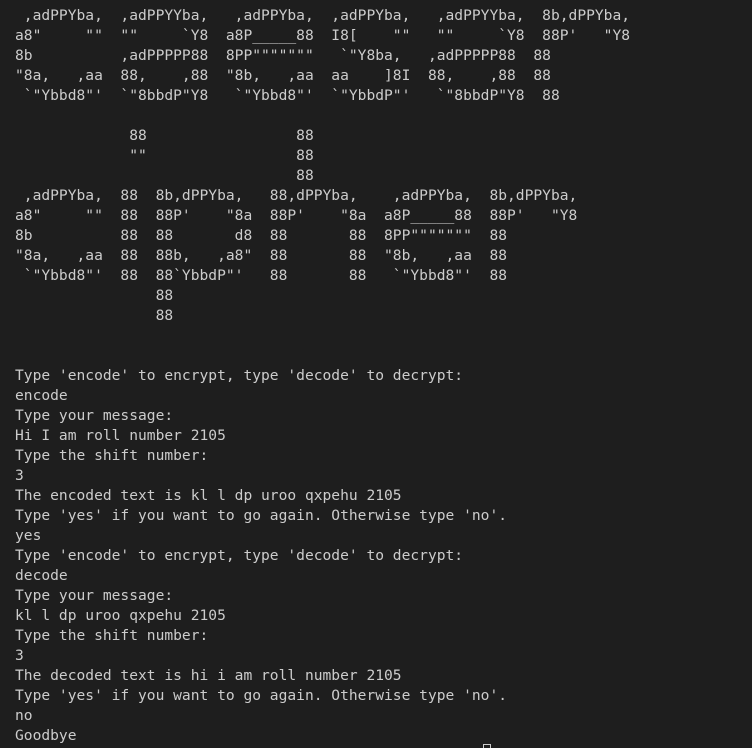 Image resolution: width=752 pixels, height=748 pixels. Describe the element at coordinates (41, 575) in the screenshot. I see `user-input-line: decode` at that location.